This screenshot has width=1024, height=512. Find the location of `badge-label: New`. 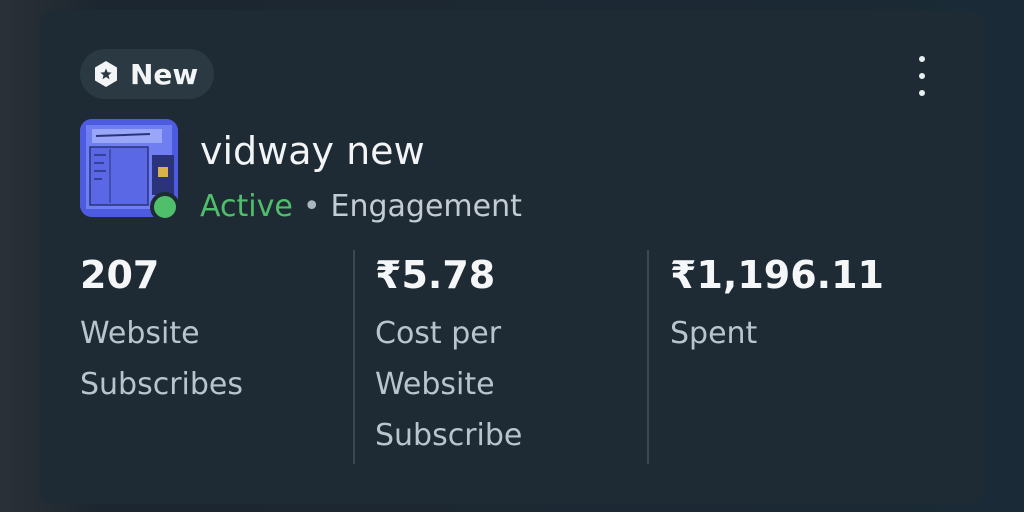

badge-label: New is located at coordinates (164, 74).